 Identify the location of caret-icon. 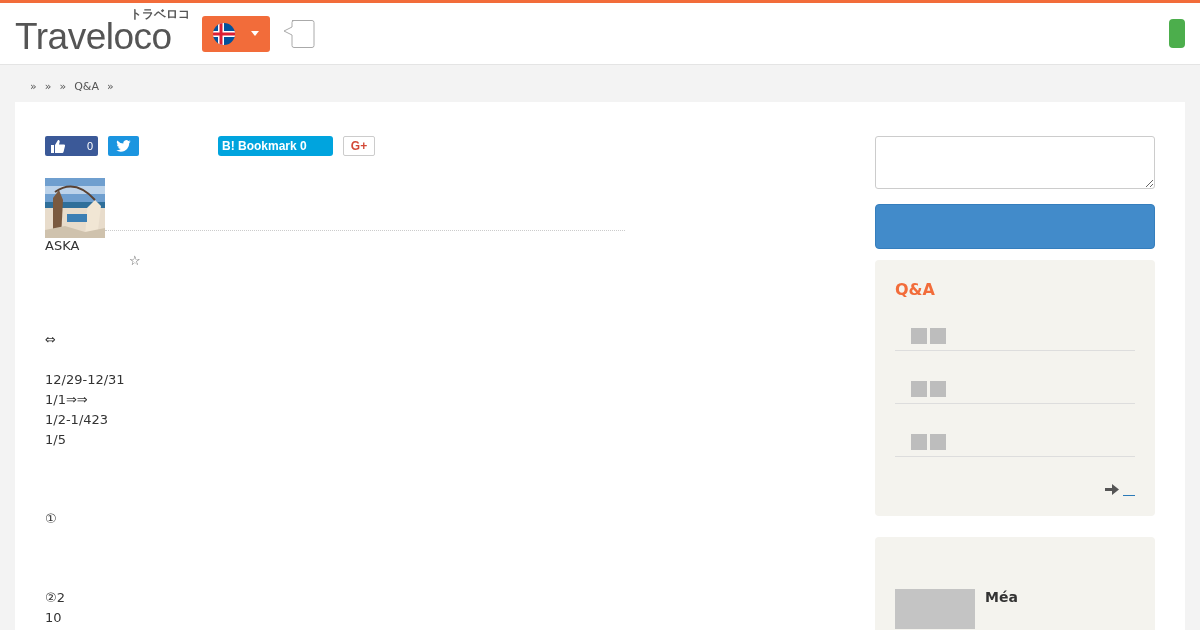
(255, 33).